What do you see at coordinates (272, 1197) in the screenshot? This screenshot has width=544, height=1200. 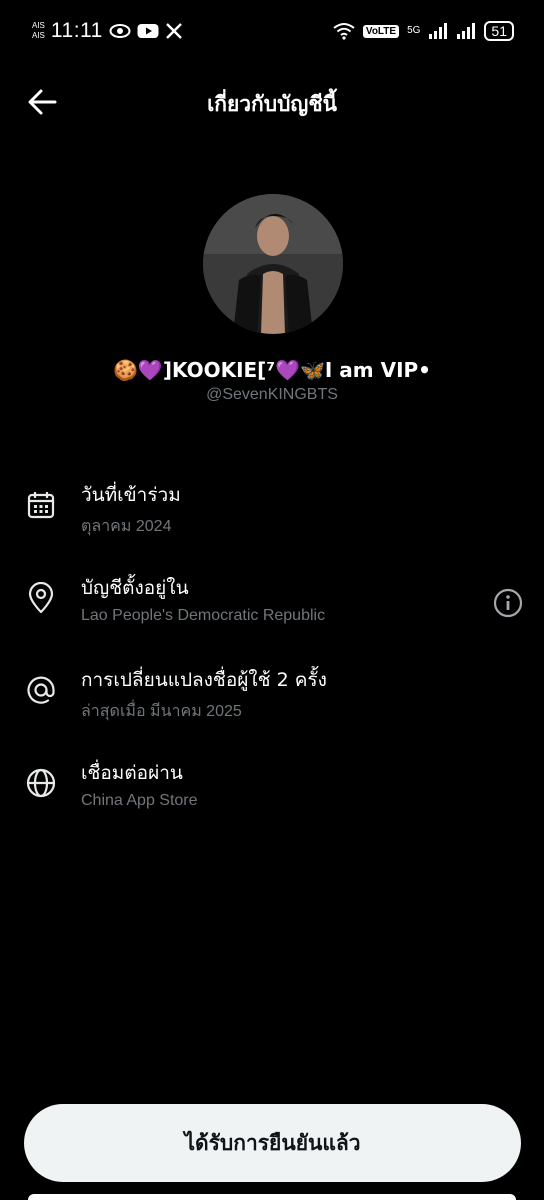 I see `bottom-sheet-edge` at bounding box center [272, 1197].